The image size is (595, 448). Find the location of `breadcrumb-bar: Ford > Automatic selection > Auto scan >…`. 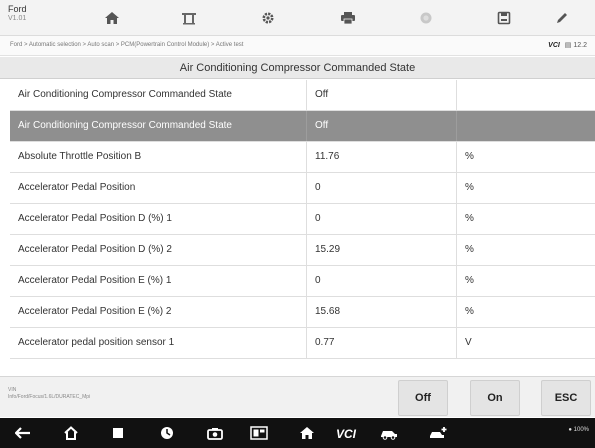

breadcrumb-bar: Ford > Automatic selection > Auto scan >… is located at coordinates (297, 46).